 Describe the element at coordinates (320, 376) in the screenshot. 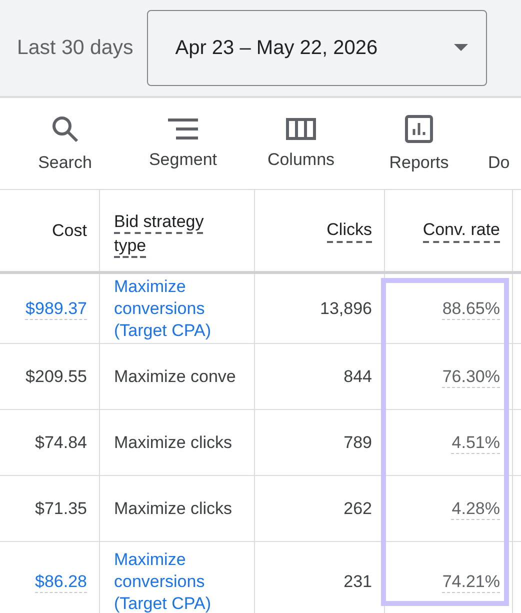

I see `table-cell: 844` at that location.